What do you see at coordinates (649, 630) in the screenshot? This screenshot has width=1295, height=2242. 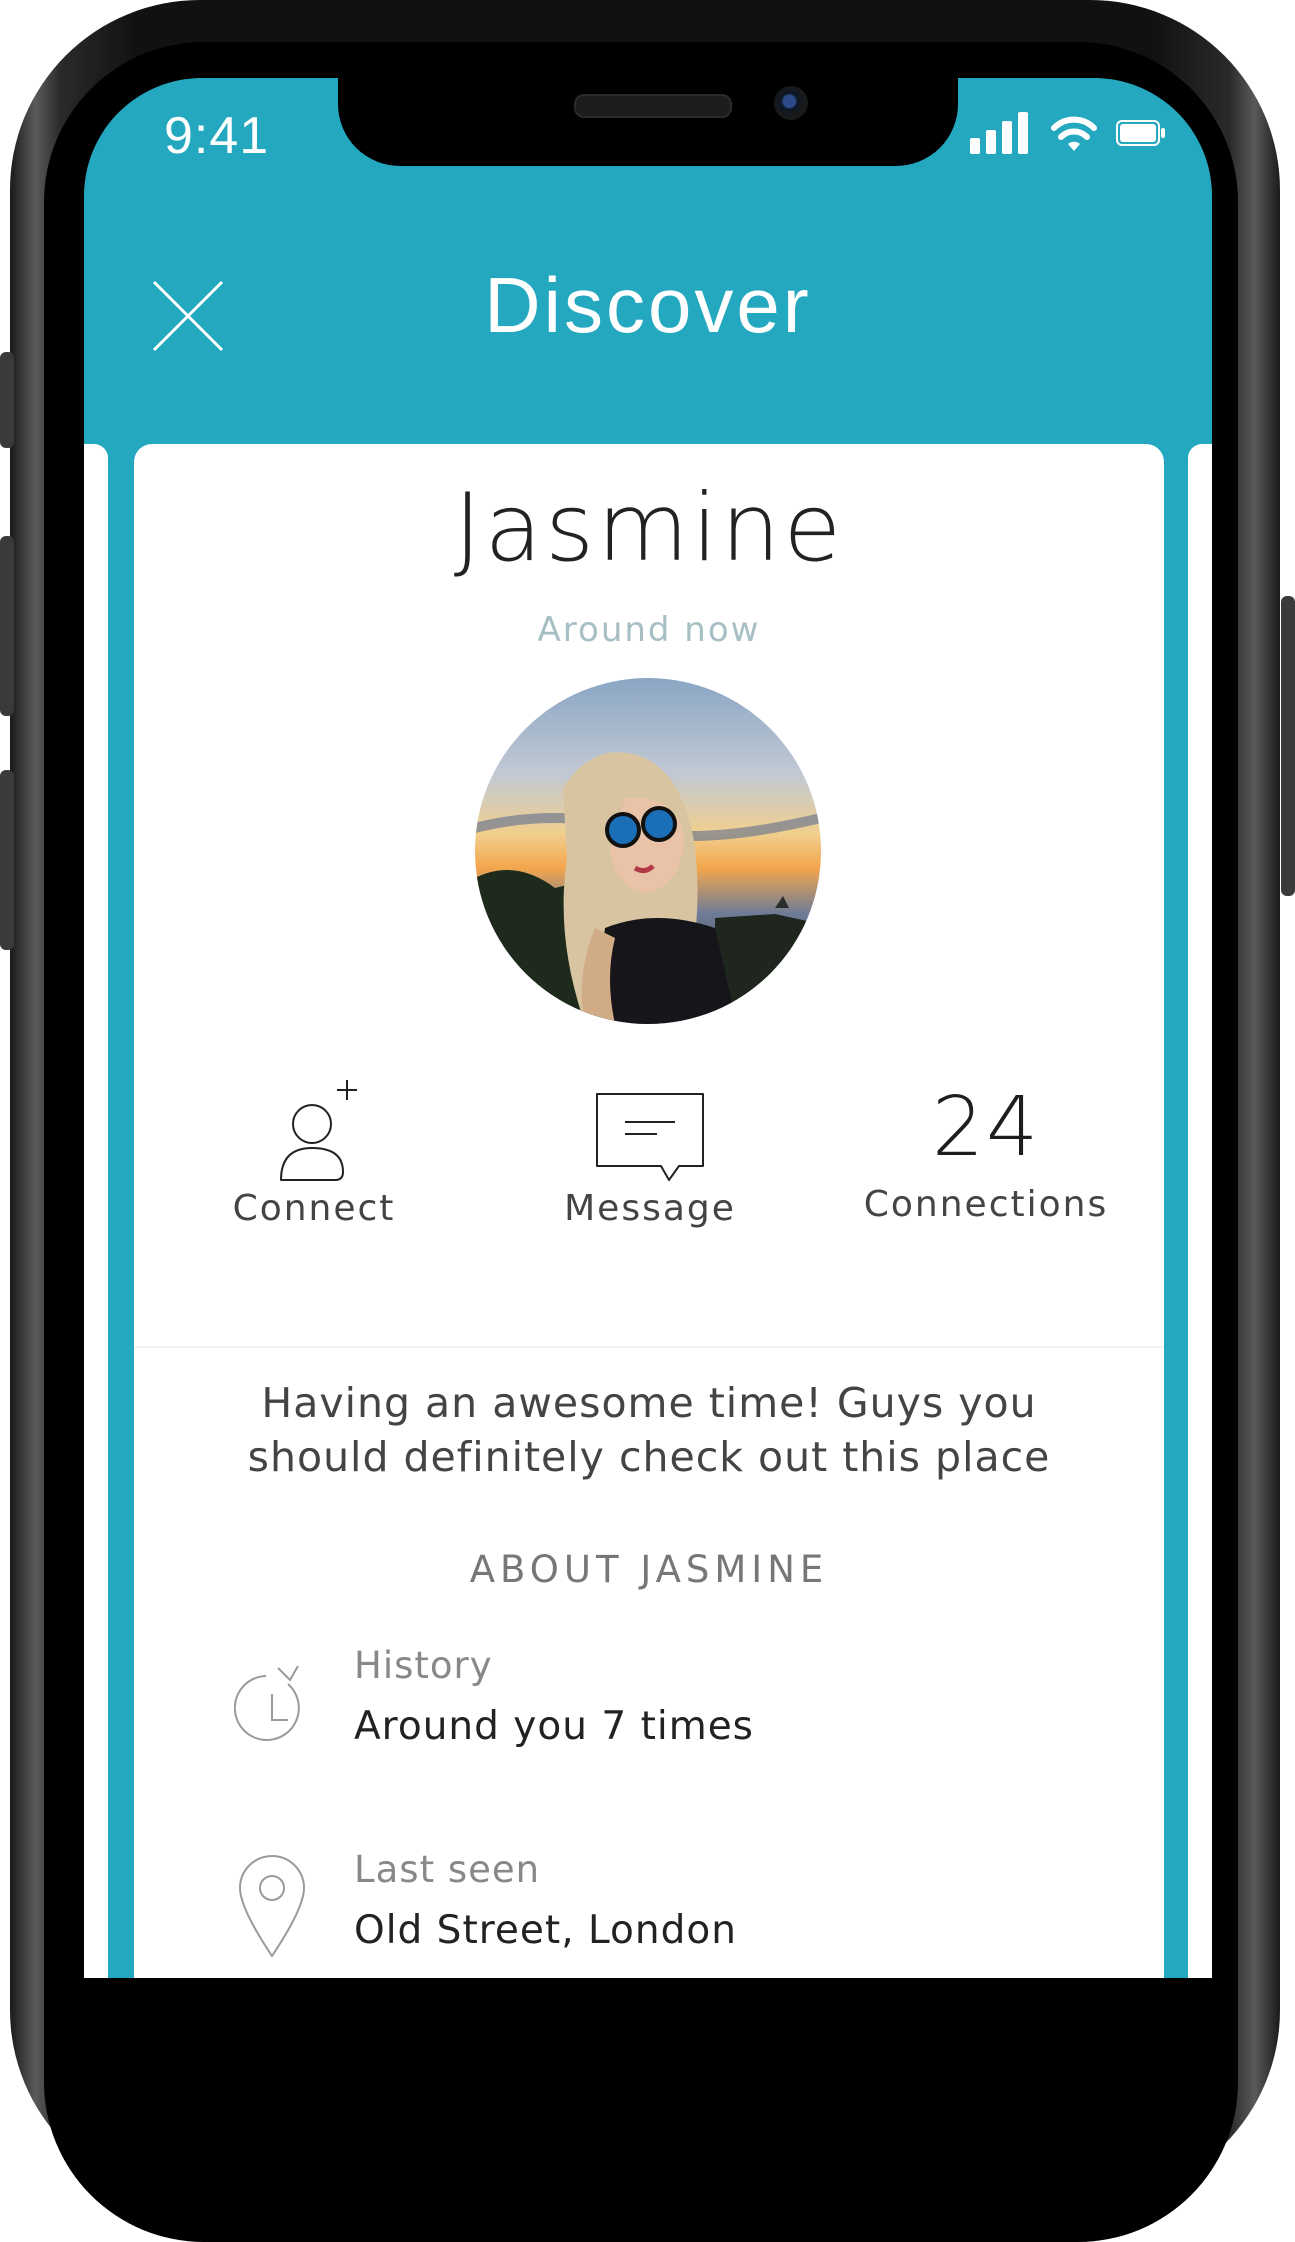 I see `profile-status: Around now` at bounding box center [649, 630].